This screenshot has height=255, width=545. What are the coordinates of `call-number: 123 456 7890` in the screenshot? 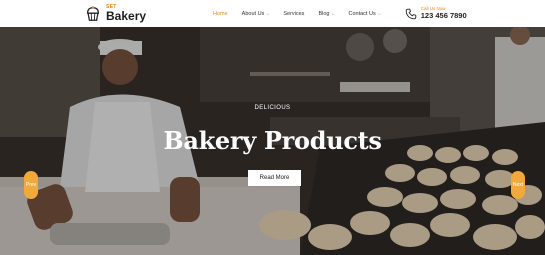 It's located at (444, 15).